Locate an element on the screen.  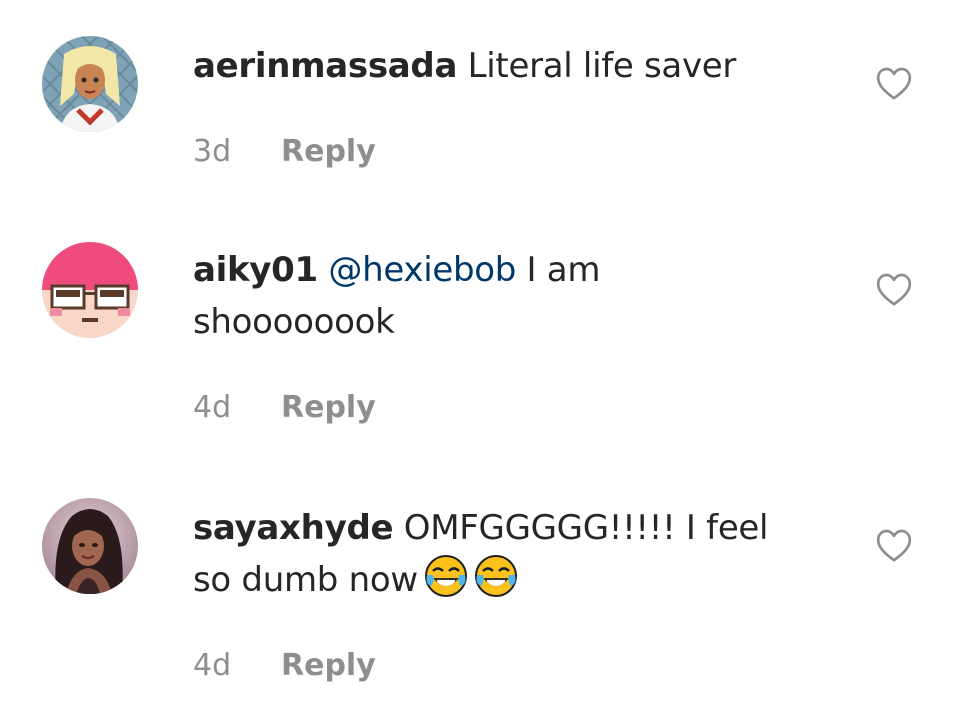
comment-username: aiky01 is located at coordinates (255, 270).